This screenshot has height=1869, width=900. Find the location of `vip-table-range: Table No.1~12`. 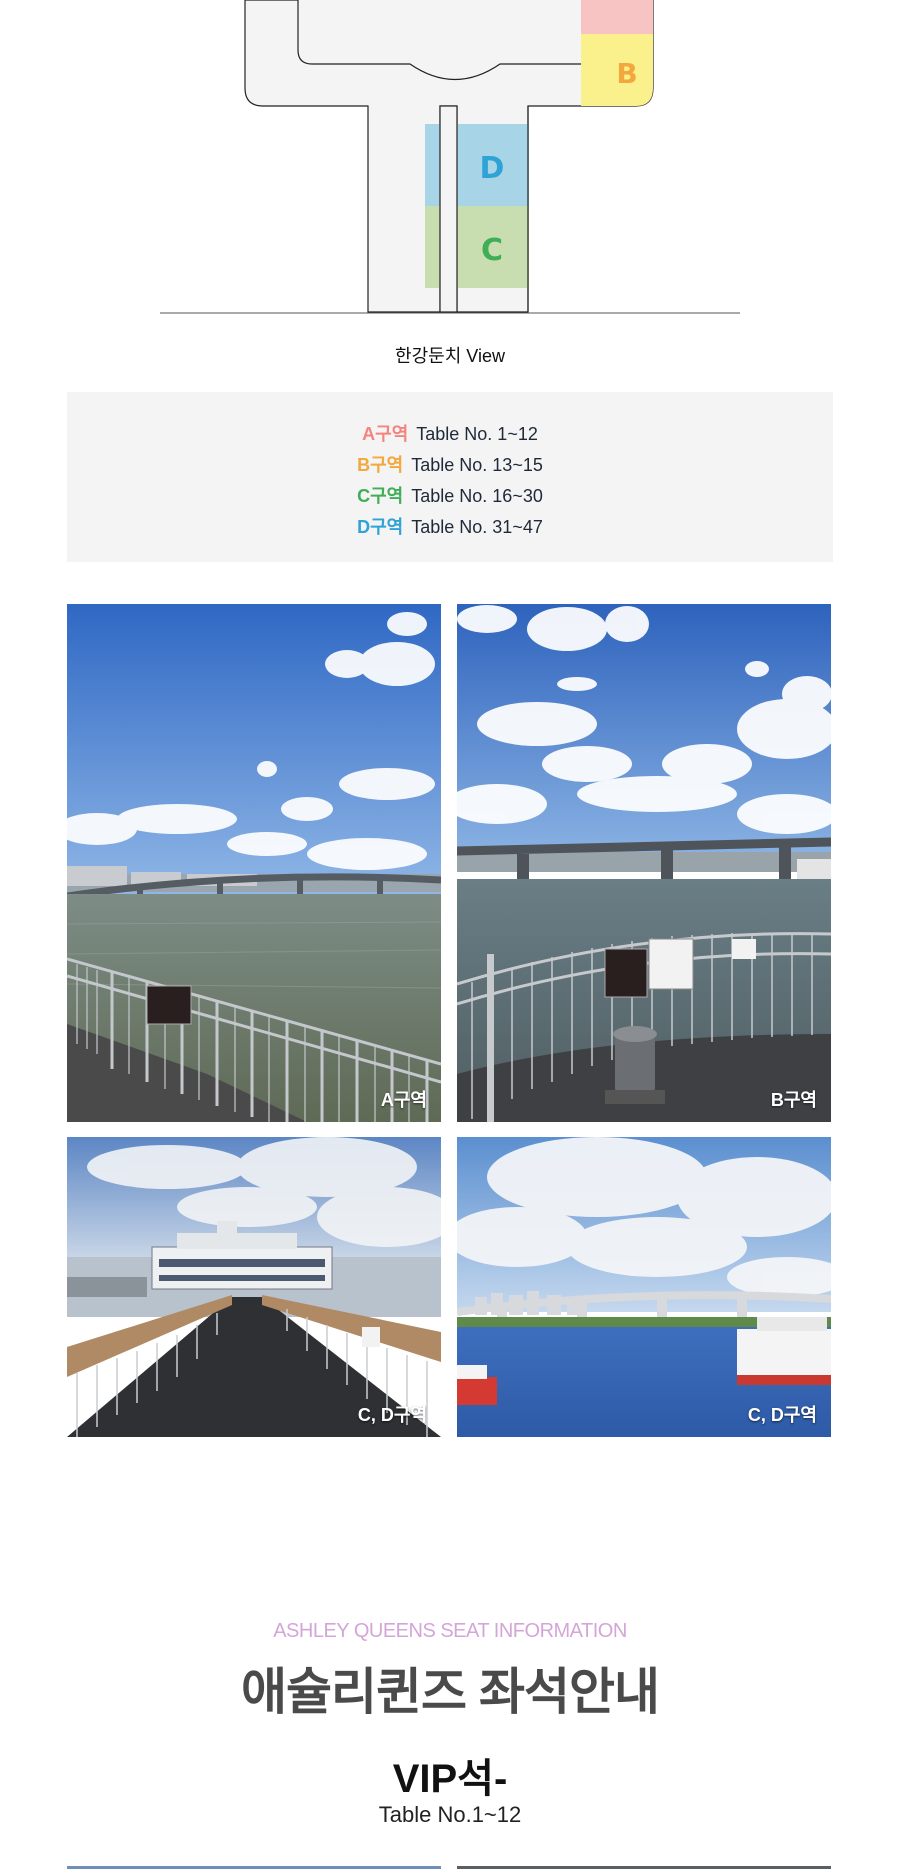

vip-table-range: Table No.1~12 is located at coordinates (450, 1814).